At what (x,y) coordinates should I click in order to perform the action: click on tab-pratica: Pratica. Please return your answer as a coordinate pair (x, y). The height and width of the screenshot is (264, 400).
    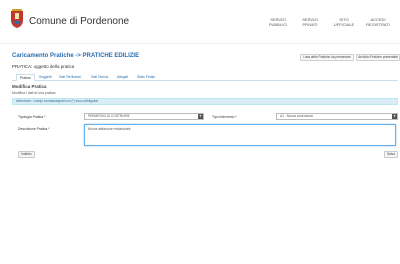
    Looking at the image, I should click on (25, 77).